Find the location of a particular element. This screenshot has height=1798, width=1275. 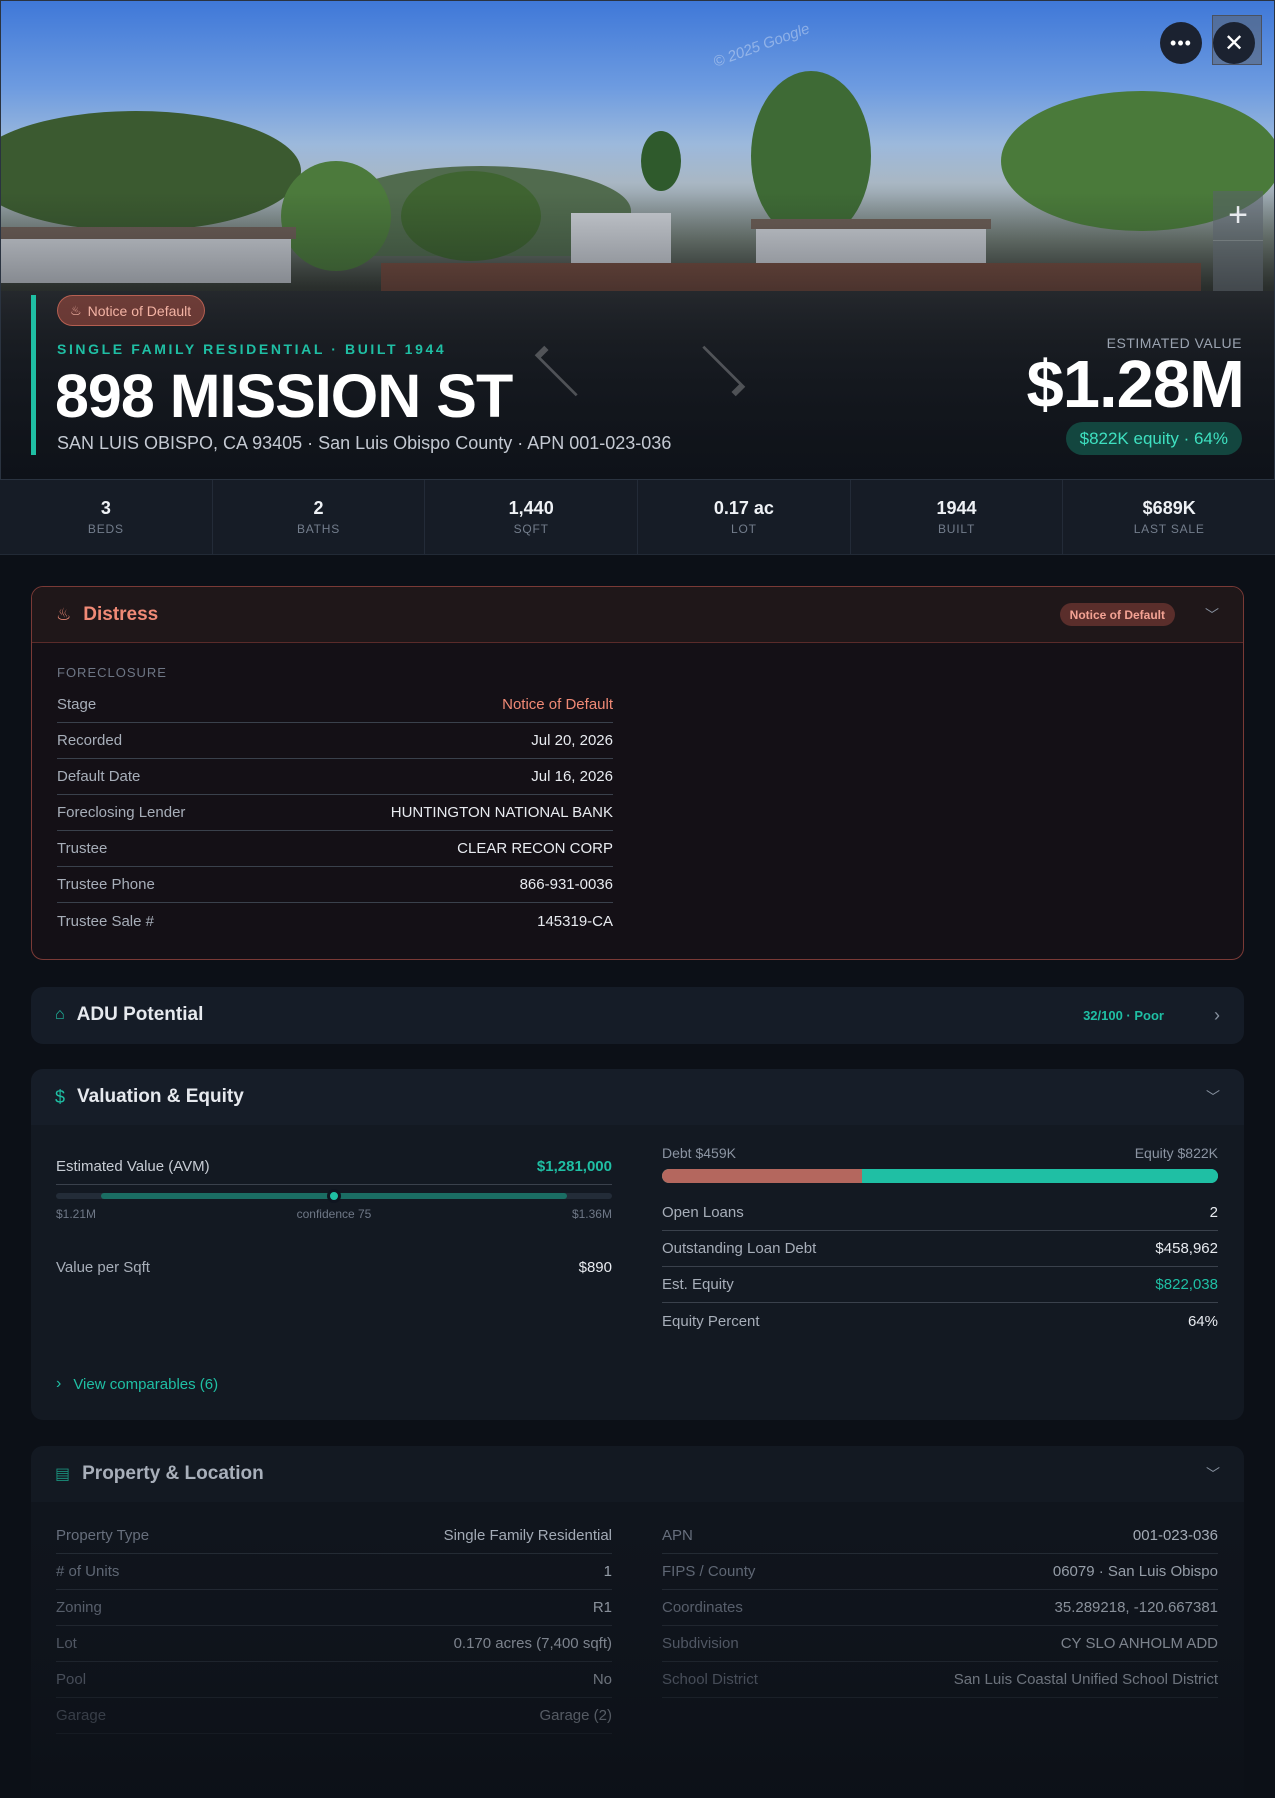

debt-equity-labels: Debt $459K Equity $822K is located at coordinates (940, 1153).